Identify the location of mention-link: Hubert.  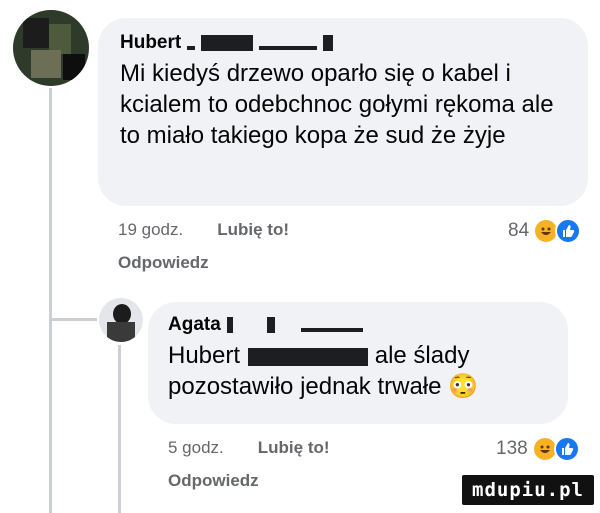
(204, 355).